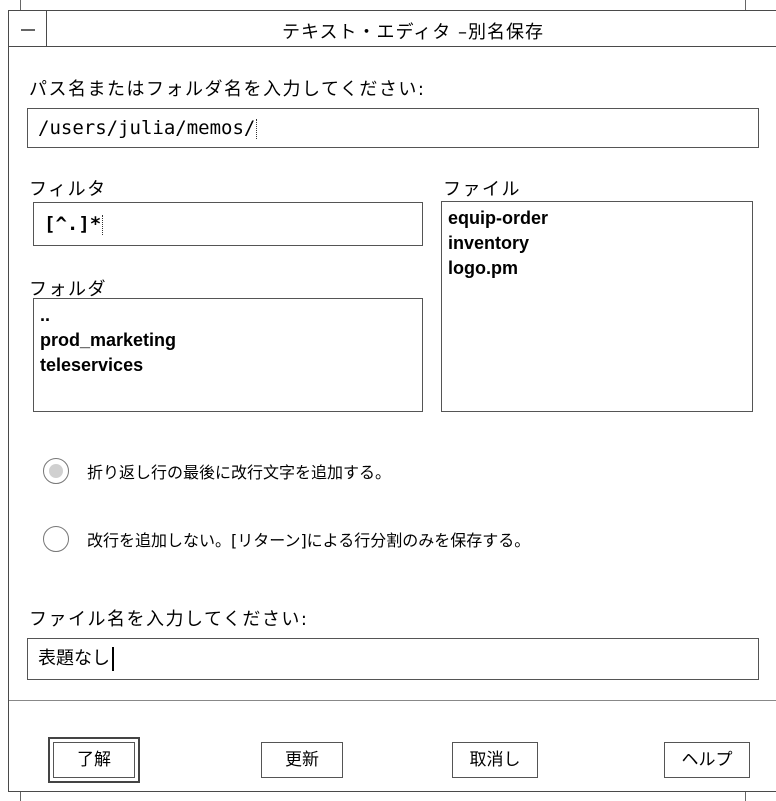 The image size is (776, 801). Describe the element at coordinates (147, 128) in the screenshot. I see `path-input-value: /users/julia/memos/` at that location.